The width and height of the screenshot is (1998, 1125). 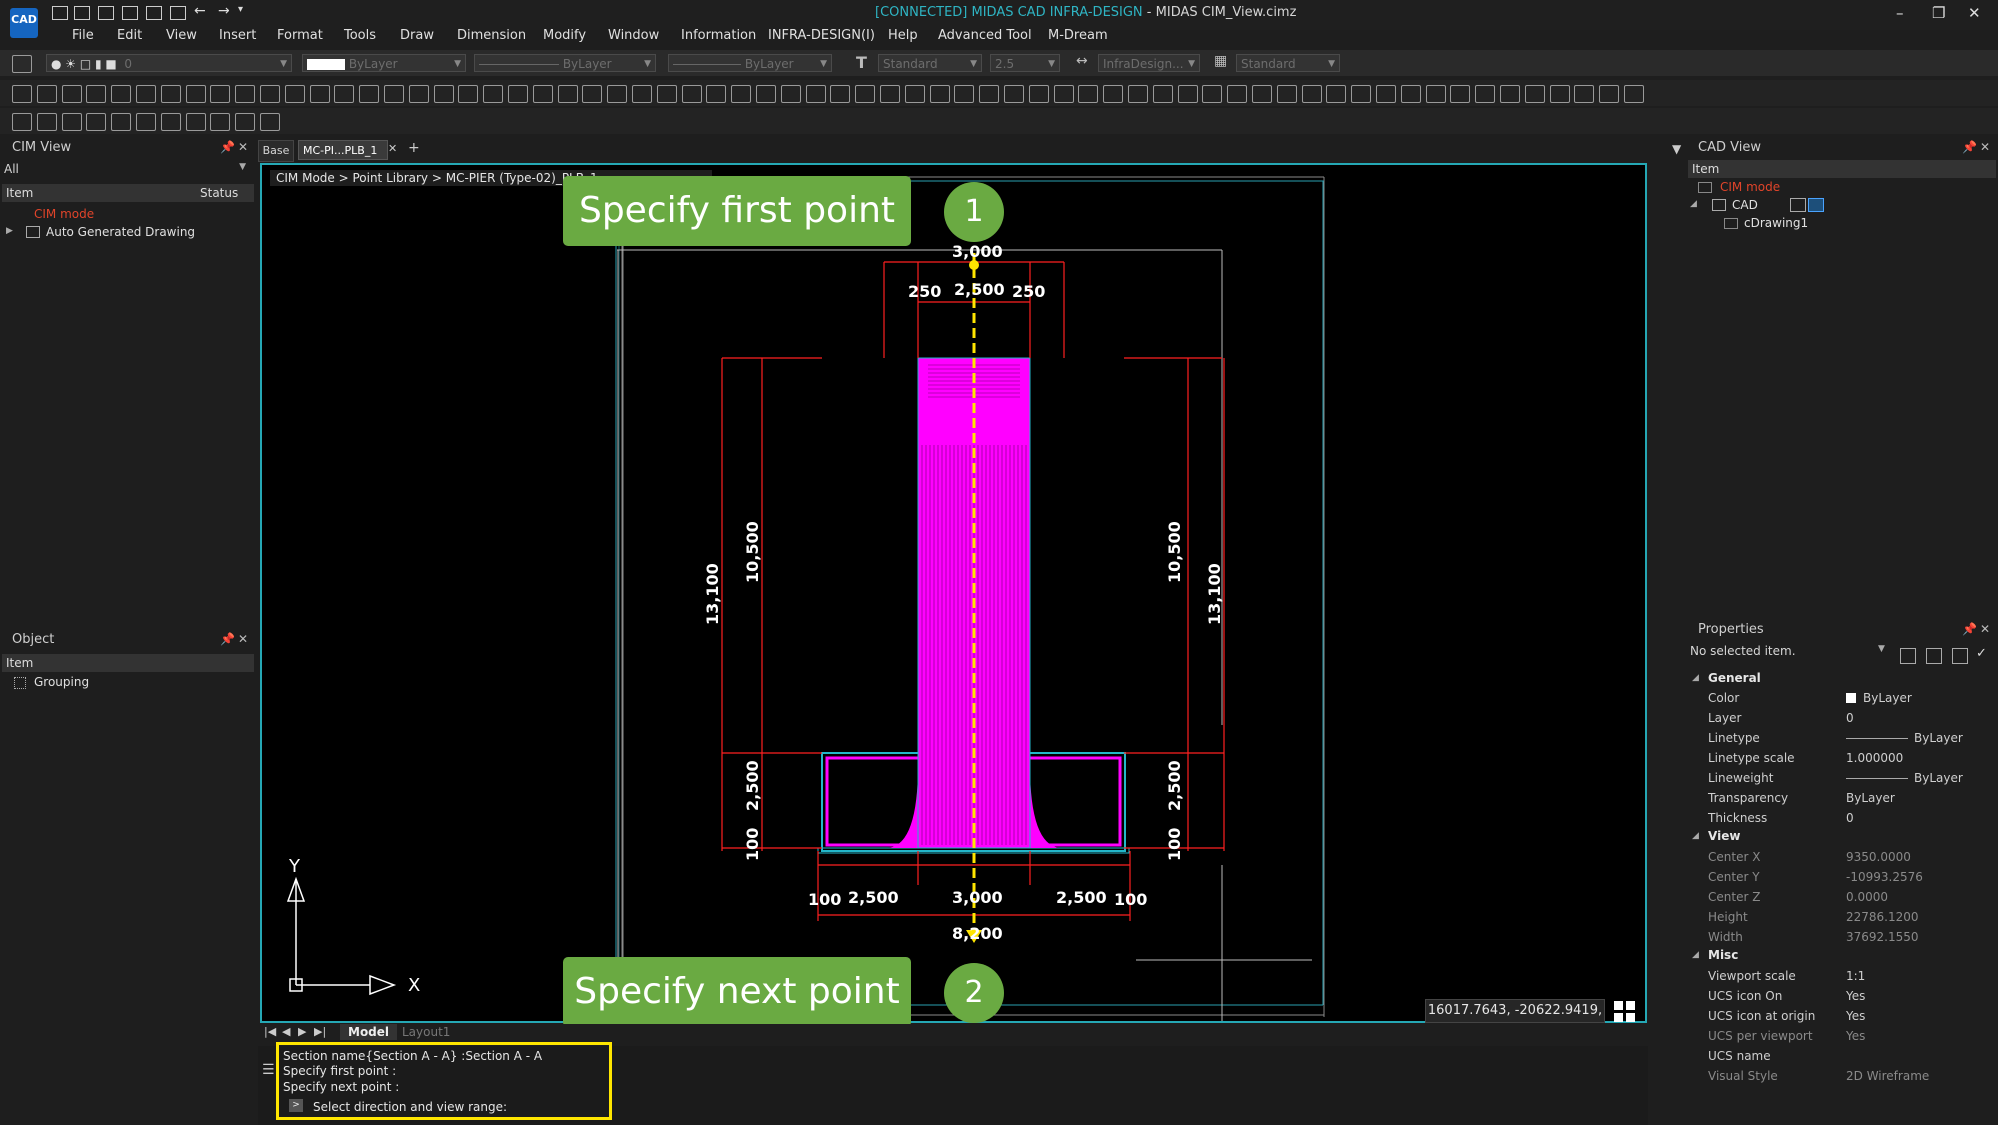 I want to click on add-tab-icon: +, so click(x=414, y=148).